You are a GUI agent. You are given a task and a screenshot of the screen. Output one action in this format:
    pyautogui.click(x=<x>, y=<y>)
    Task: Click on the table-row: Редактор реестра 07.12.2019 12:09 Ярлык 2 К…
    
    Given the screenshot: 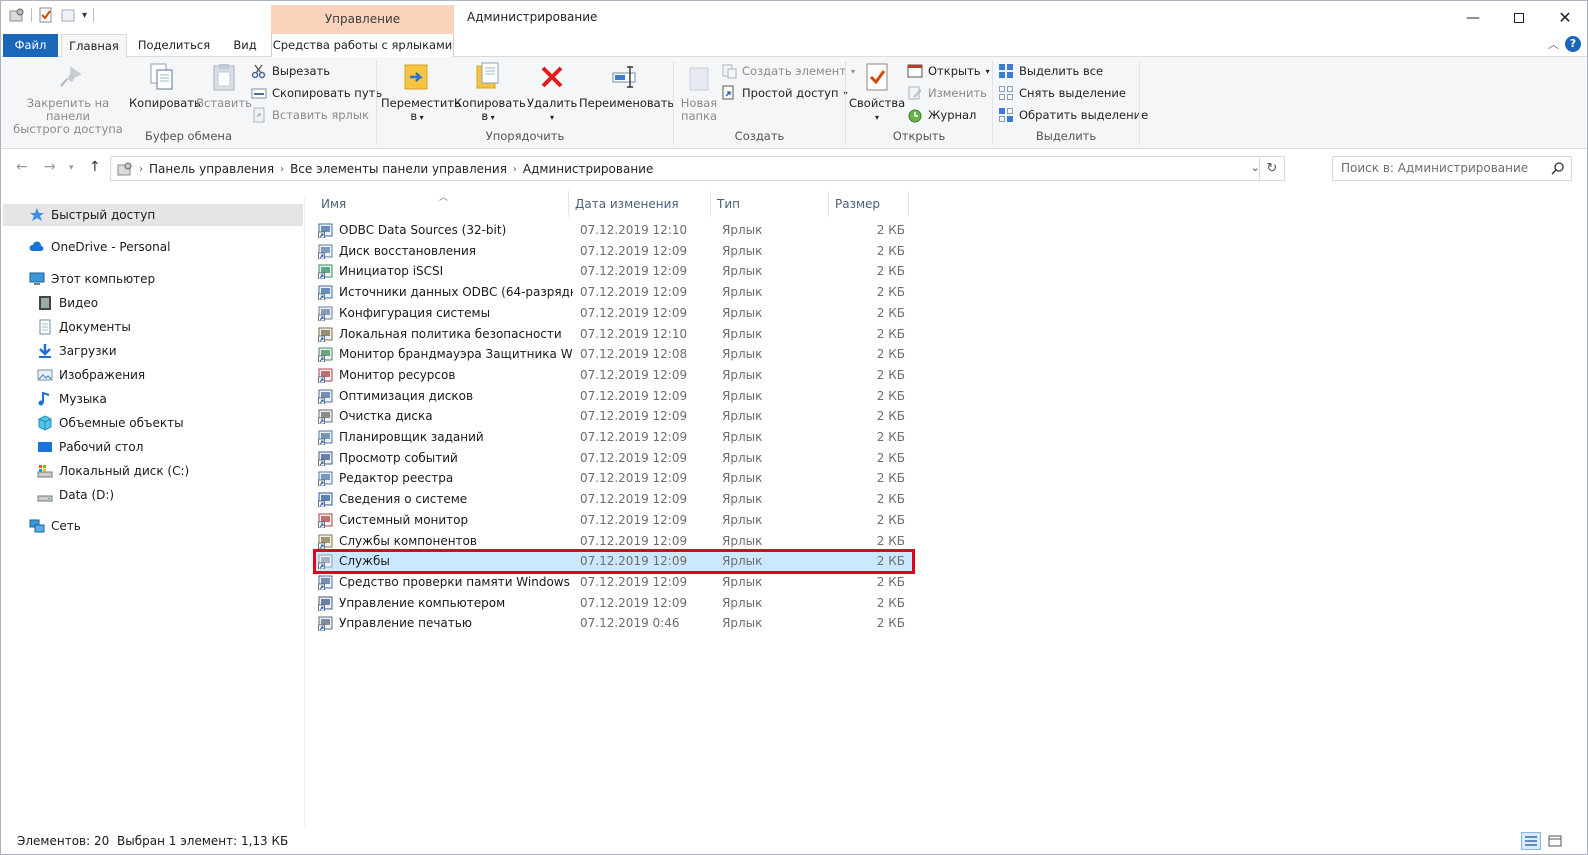 What is the action you would take?
    pyautogui.click(x=614, y=478)
    